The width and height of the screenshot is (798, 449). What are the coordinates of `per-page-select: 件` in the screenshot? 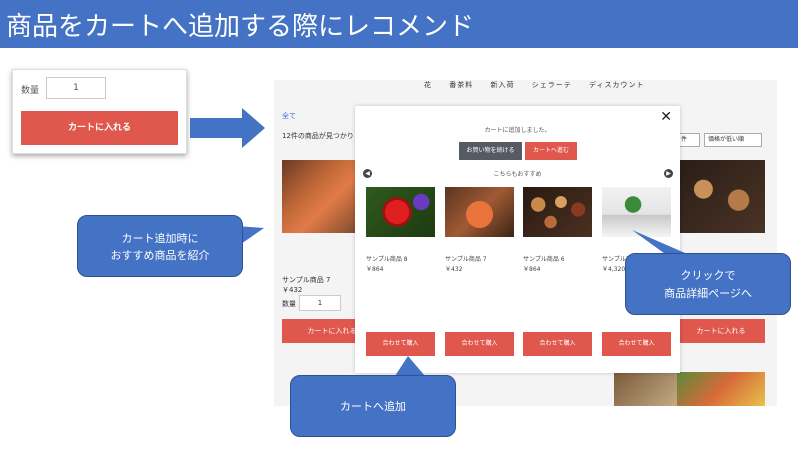 It's located at (689, 140).